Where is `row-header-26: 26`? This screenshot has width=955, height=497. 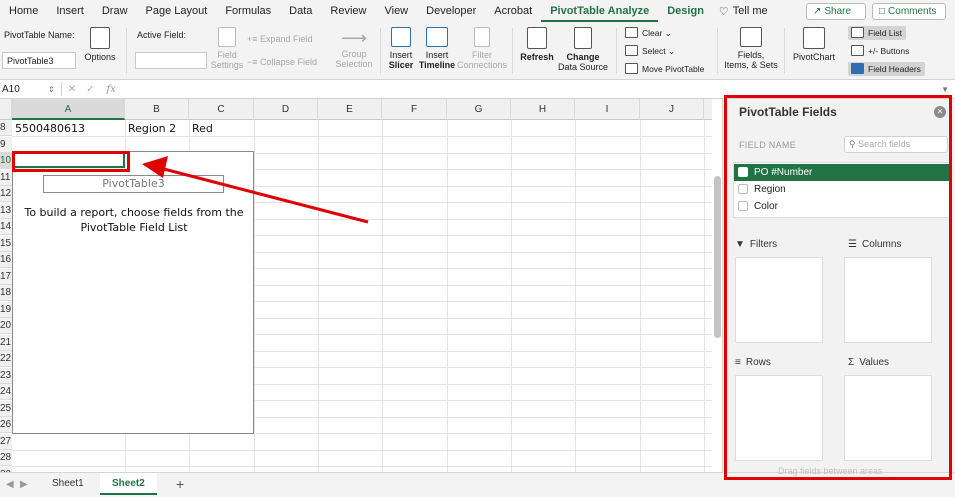 row-header-26: 26 is located at coordinates (6, 425).